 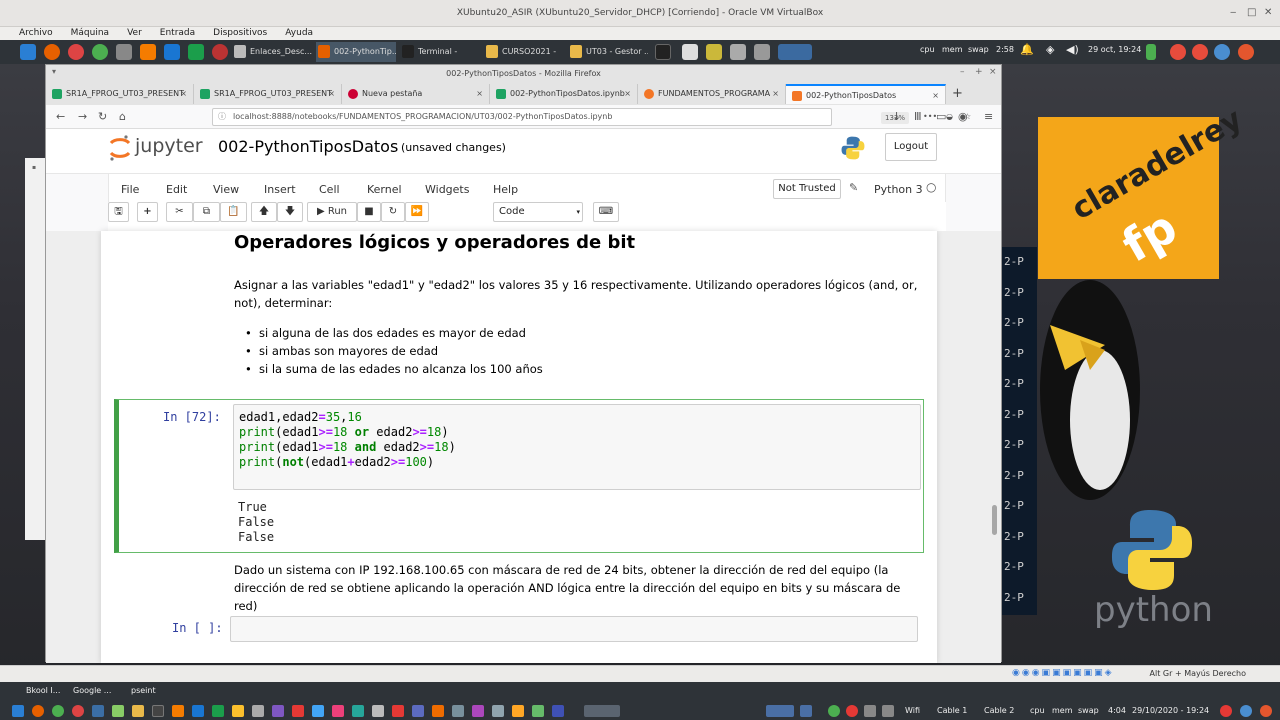 What do you see at coordinates (329, 189) in the screenshot?
I see `menu-cell: Cell` at bounding box center [329, 189].